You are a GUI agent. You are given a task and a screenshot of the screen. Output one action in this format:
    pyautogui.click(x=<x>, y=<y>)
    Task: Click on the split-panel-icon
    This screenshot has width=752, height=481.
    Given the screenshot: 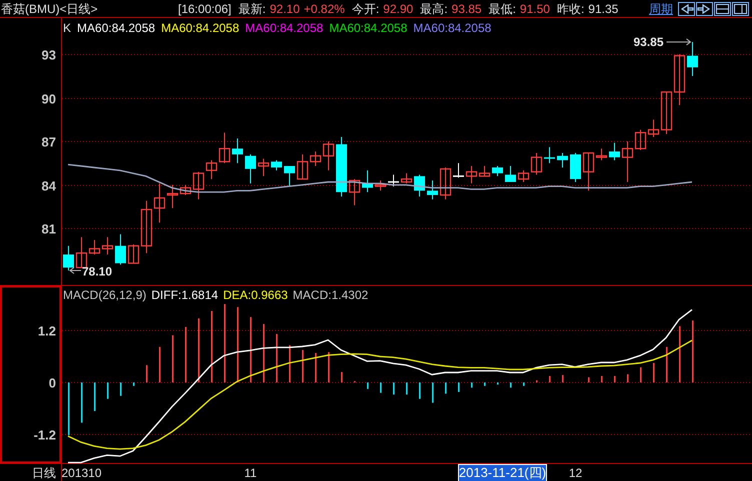 What is the action you would take?
    pyautogui.click(x=740, y=8)
    